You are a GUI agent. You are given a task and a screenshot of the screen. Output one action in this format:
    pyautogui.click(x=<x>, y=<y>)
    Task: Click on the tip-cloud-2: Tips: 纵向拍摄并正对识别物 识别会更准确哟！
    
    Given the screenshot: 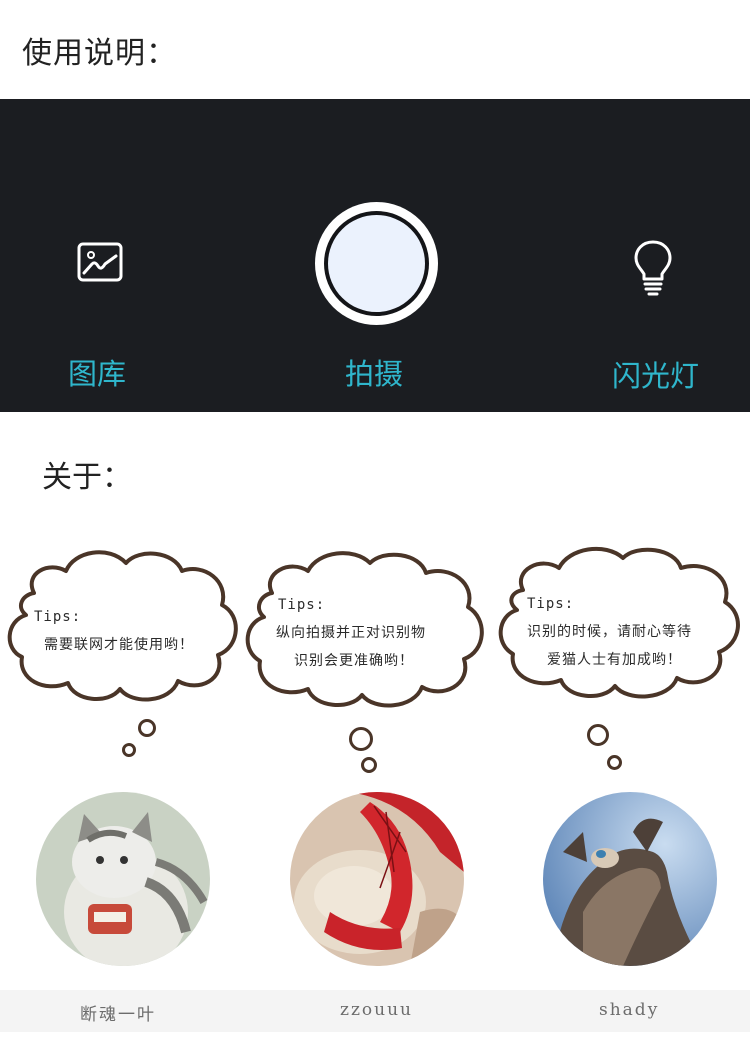 What is the action you would take?
    pyautogui.click(x=366, y=632)
    